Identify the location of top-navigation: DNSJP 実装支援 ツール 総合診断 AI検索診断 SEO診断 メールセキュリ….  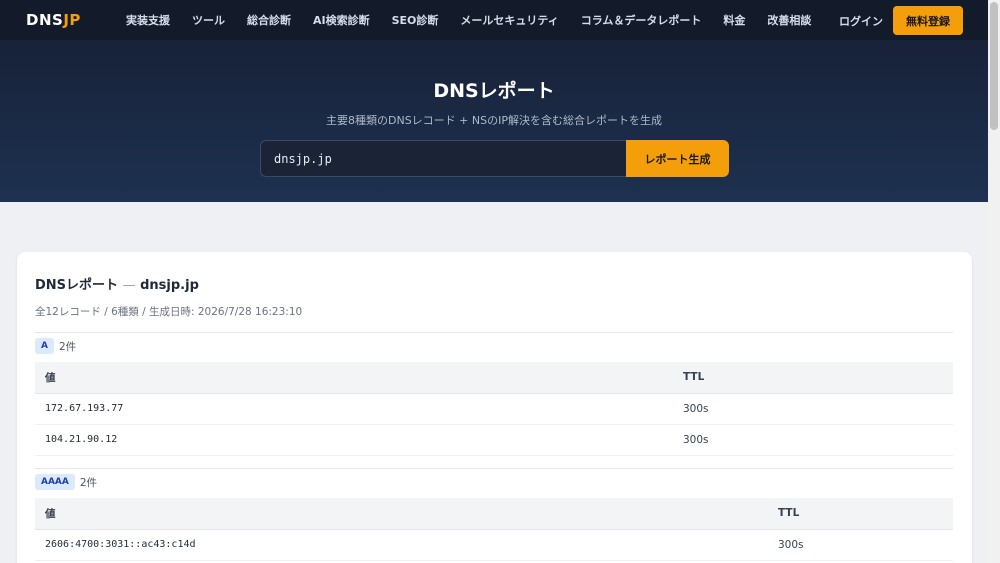
(494, 20).